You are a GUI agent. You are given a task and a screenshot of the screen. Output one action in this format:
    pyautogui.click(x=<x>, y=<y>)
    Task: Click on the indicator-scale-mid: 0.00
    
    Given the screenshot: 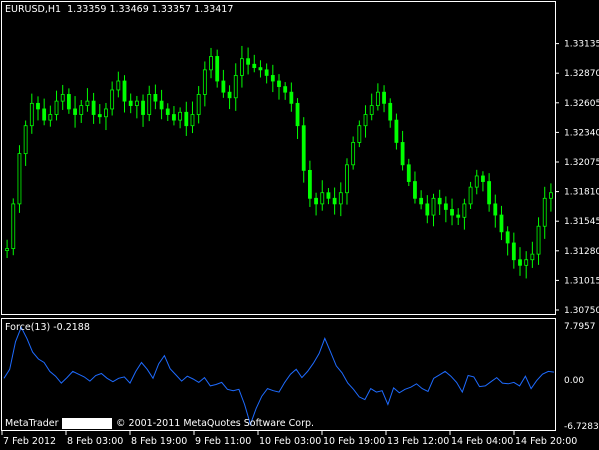 What is the action you would take?
    pyautogui.click(x=574, y=381)
    